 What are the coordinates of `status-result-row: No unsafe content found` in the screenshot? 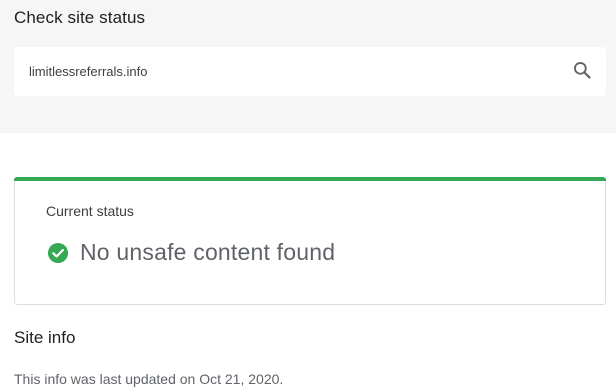 It's located at (191, 252).